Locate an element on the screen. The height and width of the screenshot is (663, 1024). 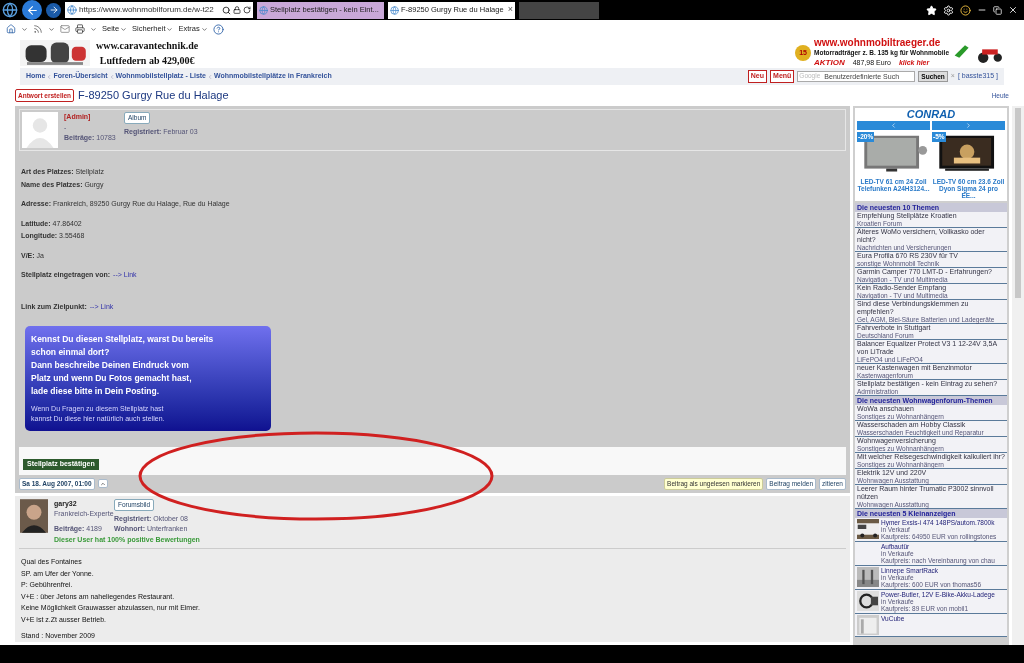
up-icon is located at coordinates (102, 483).